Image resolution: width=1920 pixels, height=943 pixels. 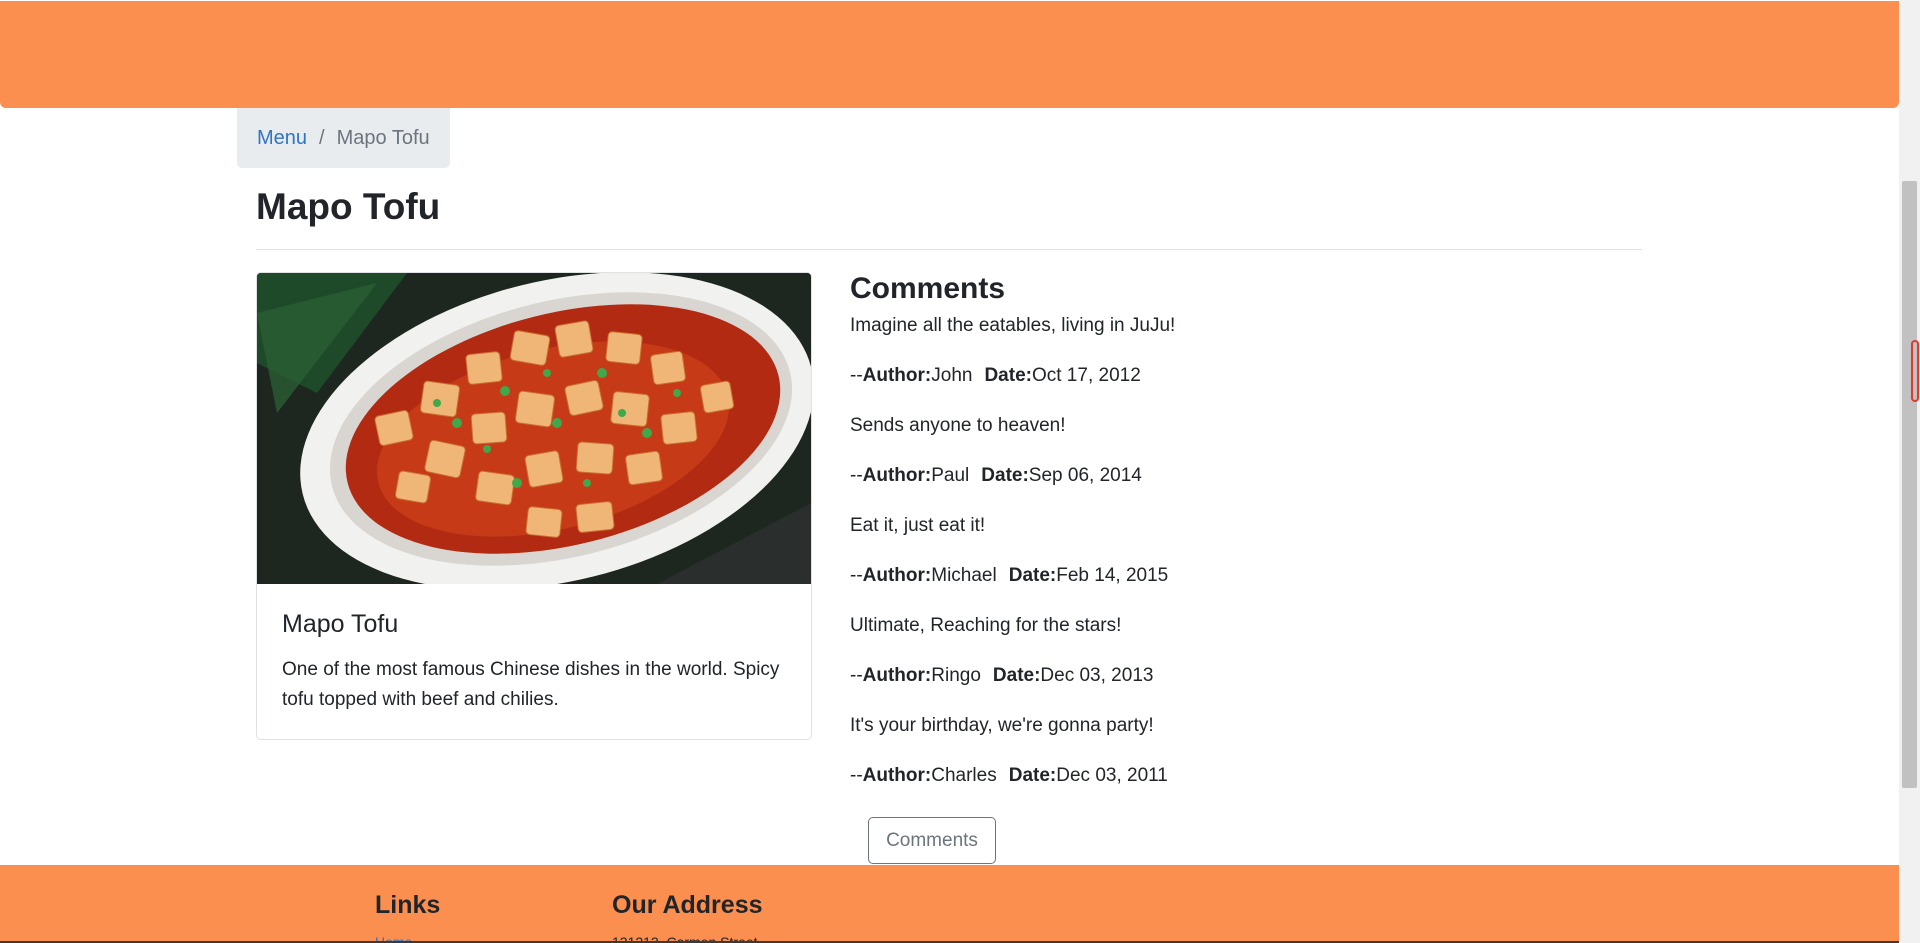 What do you see at coordinates (950, 475) in the screenshot?
I see `comment-author: Paul` at bounding box center [950, 475].